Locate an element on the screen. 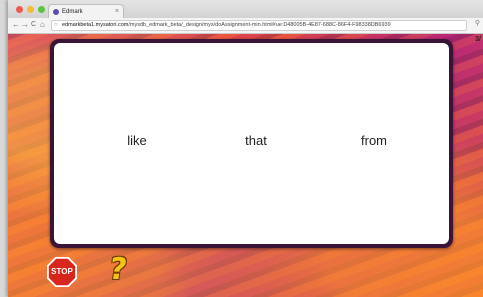 Image resolution: width=483 pixels, height=297 pixels. stop-label: STOP is located at coordinates (62, 271).